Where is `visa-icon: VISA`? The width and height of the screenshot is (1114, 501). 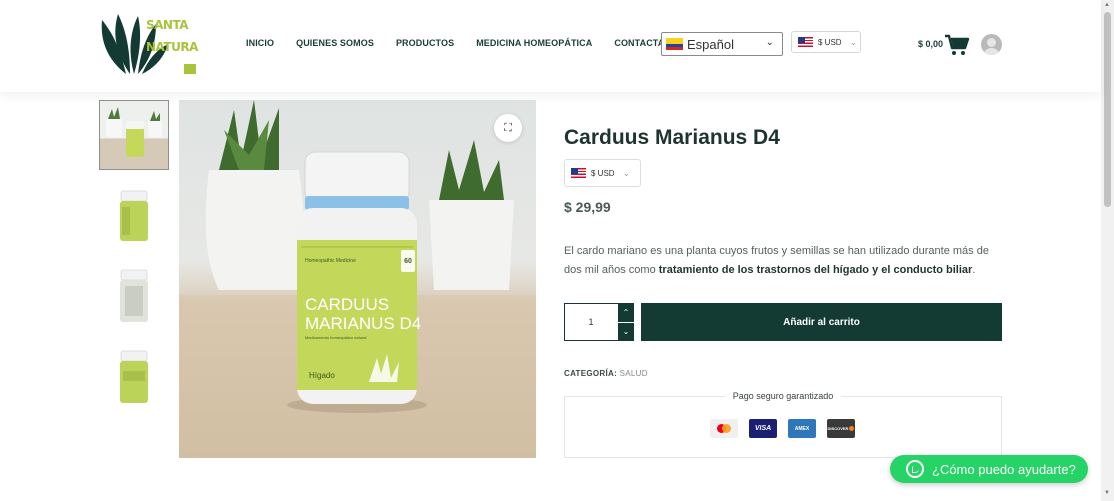 visa-icon: VISA is located at coordinates (763, 428).